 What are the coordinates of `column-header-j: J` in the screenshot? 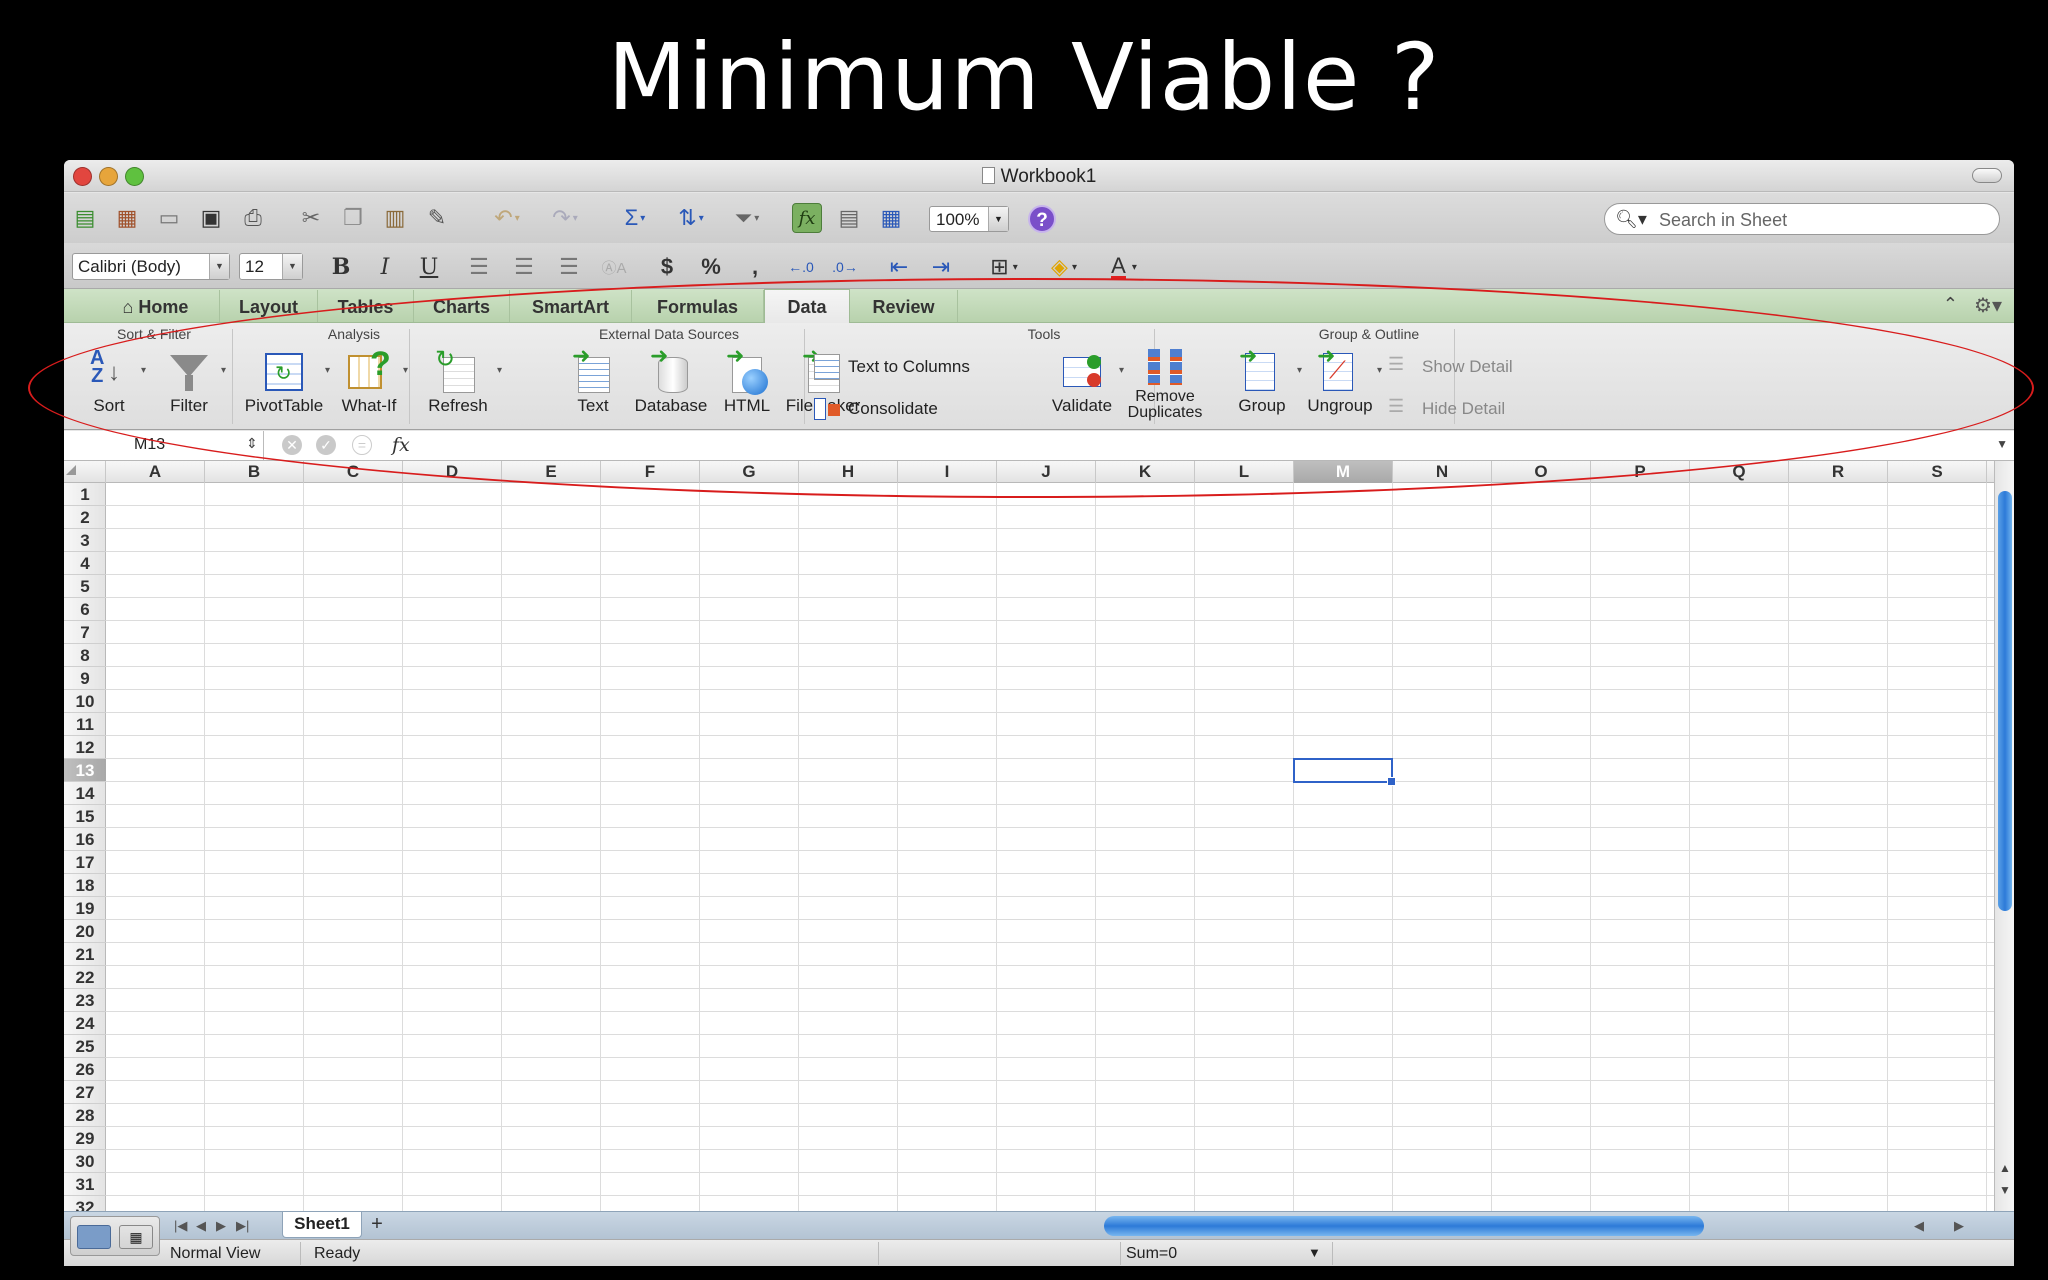 It's located at (1046, 472).